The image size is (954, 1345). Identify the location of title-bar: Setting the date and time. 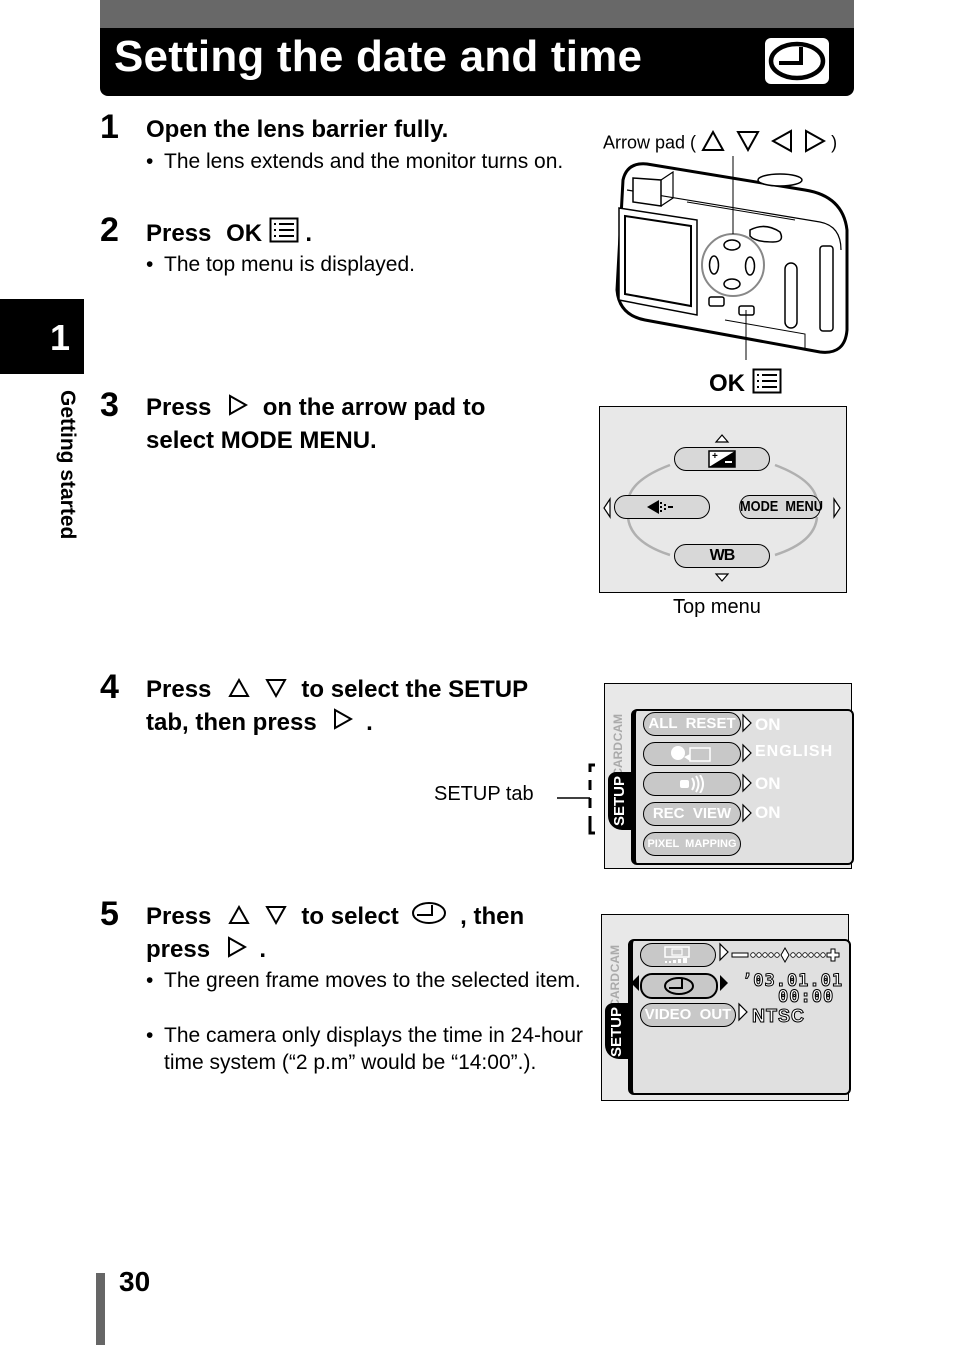
(477, 62).